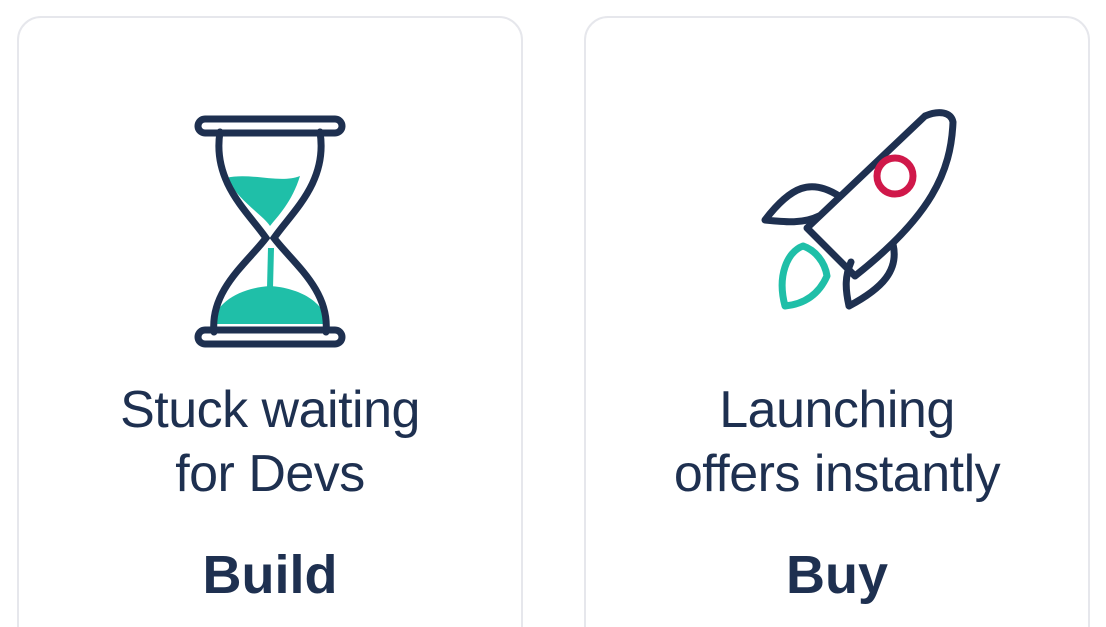 This screenshot has height=627, width=1106. Describe the element at coordinates (837, 442) in the screenshot. I see `buy-description: Launching offers instantly` at that location.